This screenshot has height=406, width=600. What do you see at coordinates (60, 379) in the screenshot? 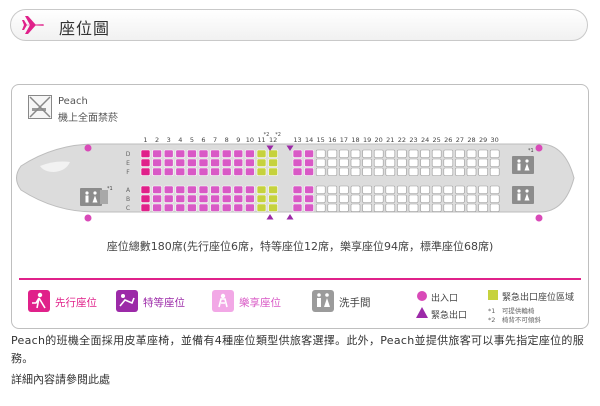
I see `details-link: 詳細內容請參閱此處` at bounding box center [60, 379].